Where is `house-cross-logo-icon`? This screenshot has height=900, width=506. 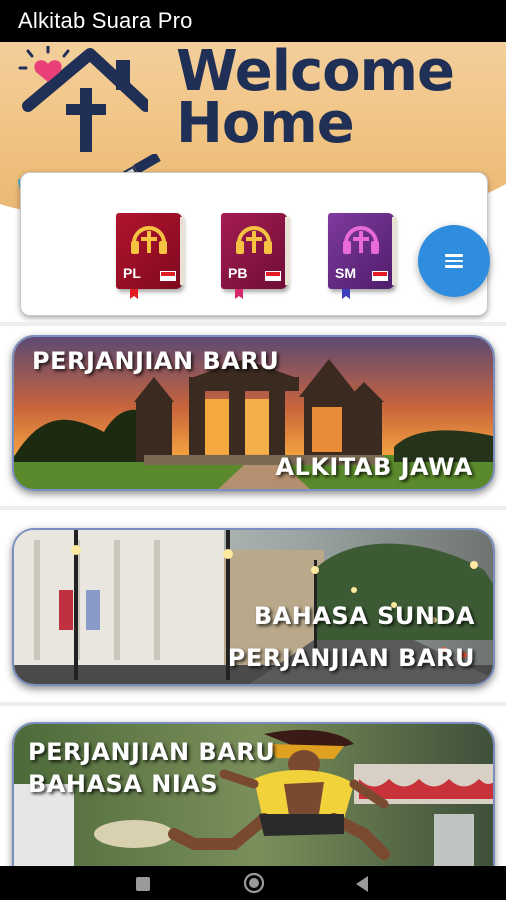
house-cross-logo-icon is located at coordinates (83, 99).